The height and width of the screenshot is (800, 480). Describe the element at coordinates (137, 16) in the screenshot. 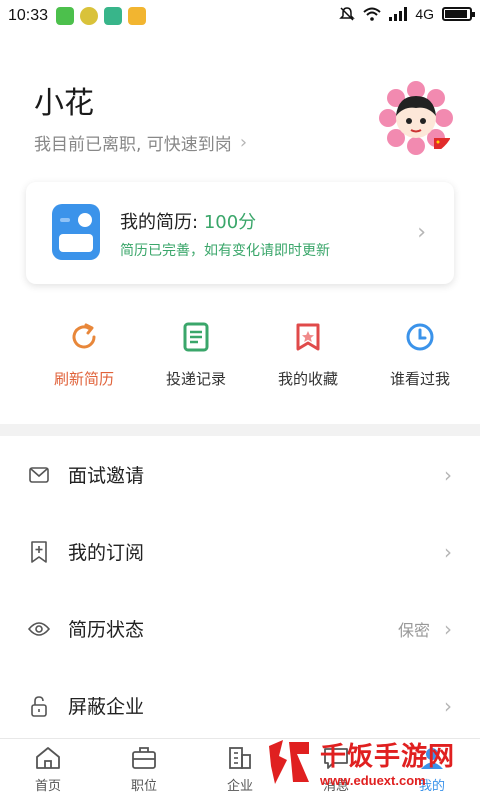

I see `notification-folder-icon` at that location.